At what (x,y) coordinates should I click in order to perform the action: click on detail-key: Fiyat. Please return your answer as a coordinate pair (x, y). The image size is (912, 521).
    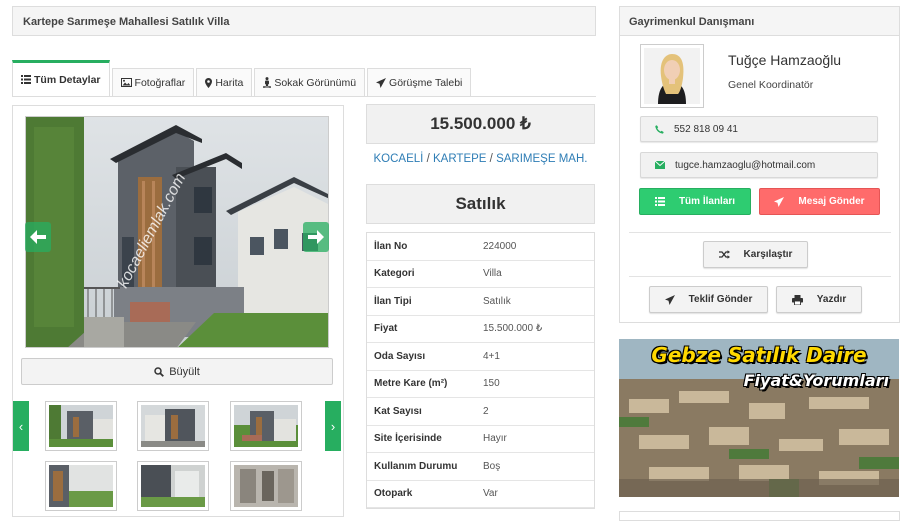
    Looking at the image, I should click on (386, 329).